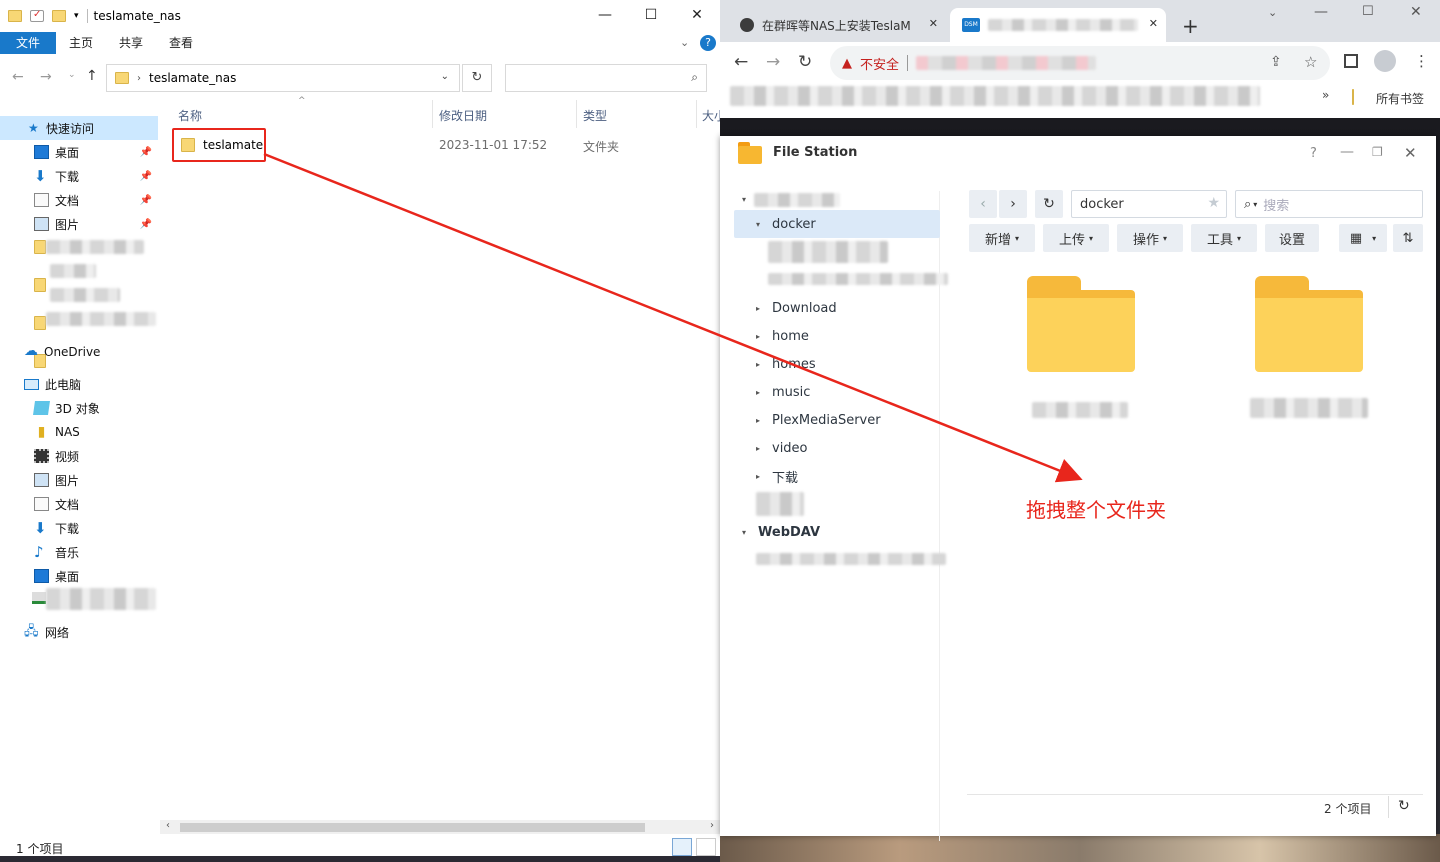 This screenshot has width=1440, height=862. I want to click on annotation-text: 拖拽整个文件夹, so click(1096, 510).